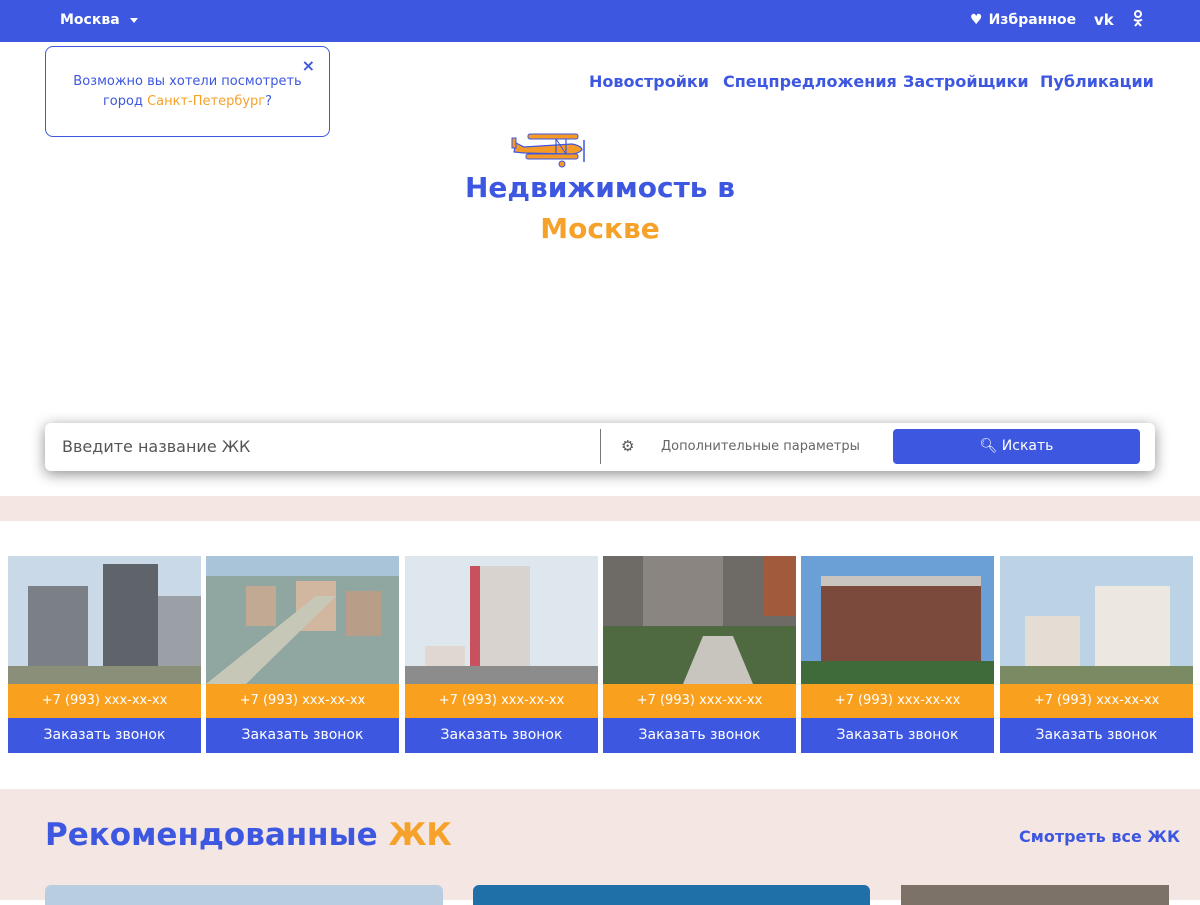 The image size is (1200, 905). I want to click on section-divider-band, so click(600, 508).